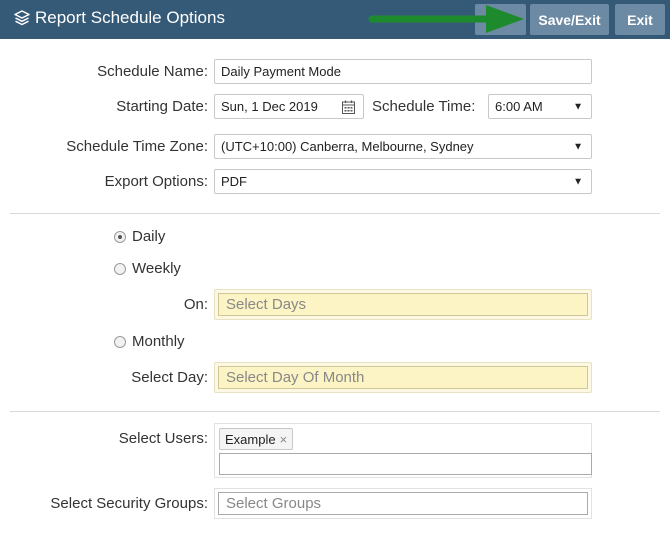 The width and height of the screenshot is (670, 533). I want to click on starting-date-input: Sun, 1 Dec 2019, so click(289, 106).